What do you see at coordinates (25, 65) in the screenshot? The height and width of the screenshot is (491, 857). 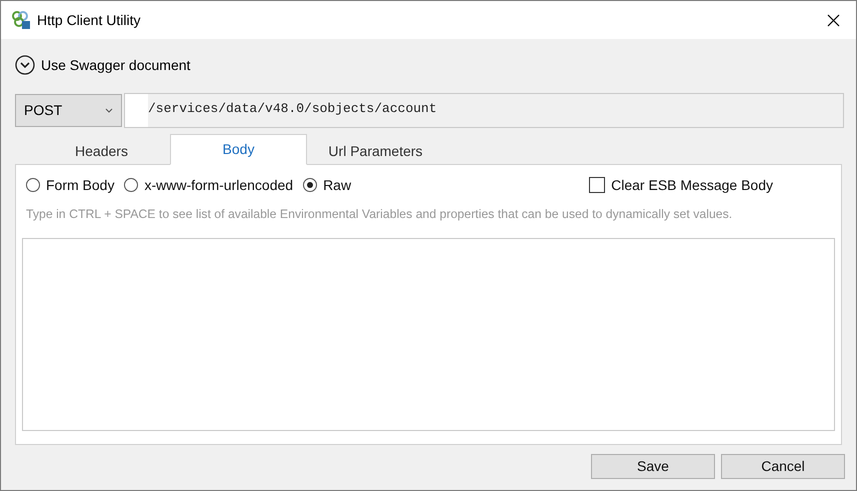 I see `expand-icon` at bounding box center [25, 65].